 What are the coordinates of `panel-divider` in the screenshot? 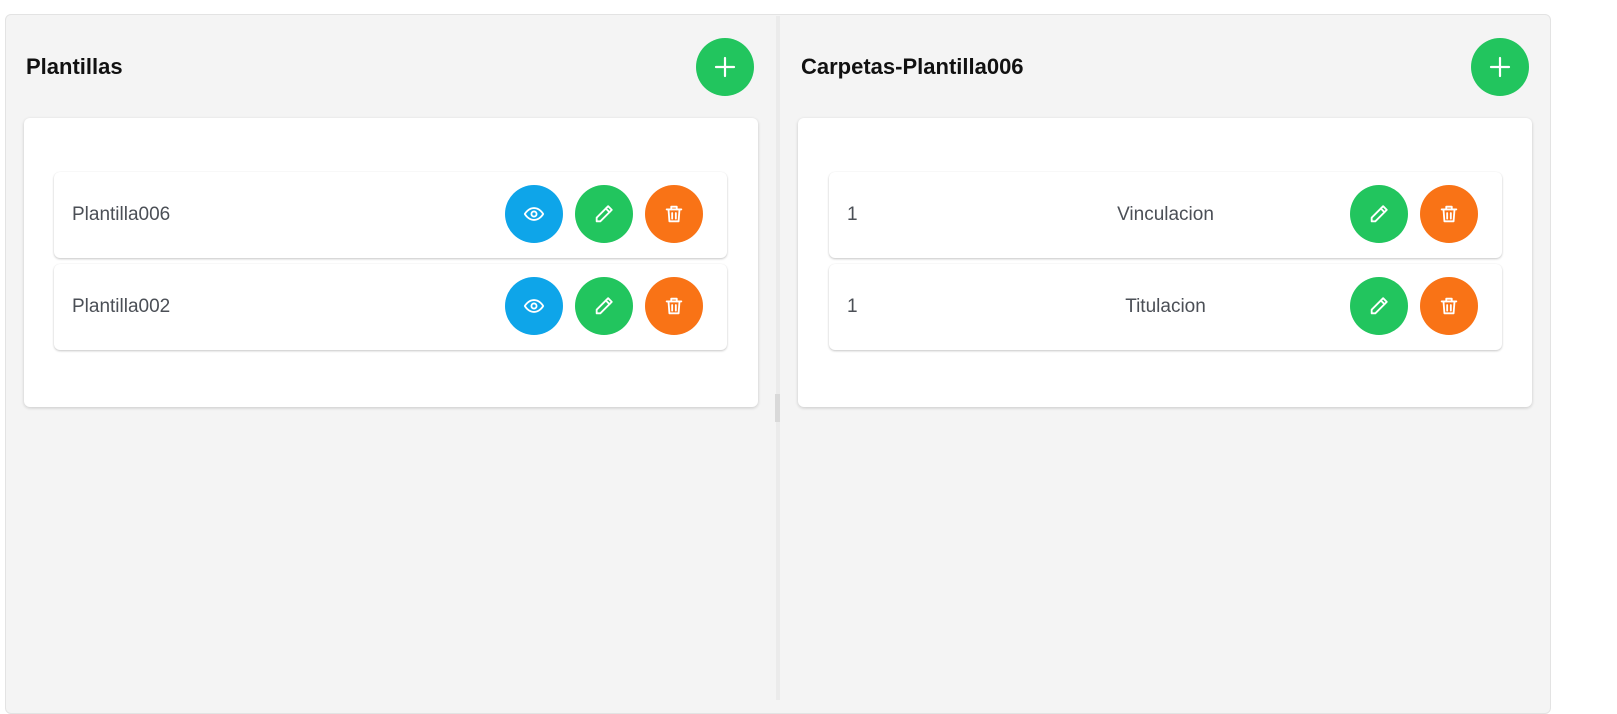 It's located at (778, 358).